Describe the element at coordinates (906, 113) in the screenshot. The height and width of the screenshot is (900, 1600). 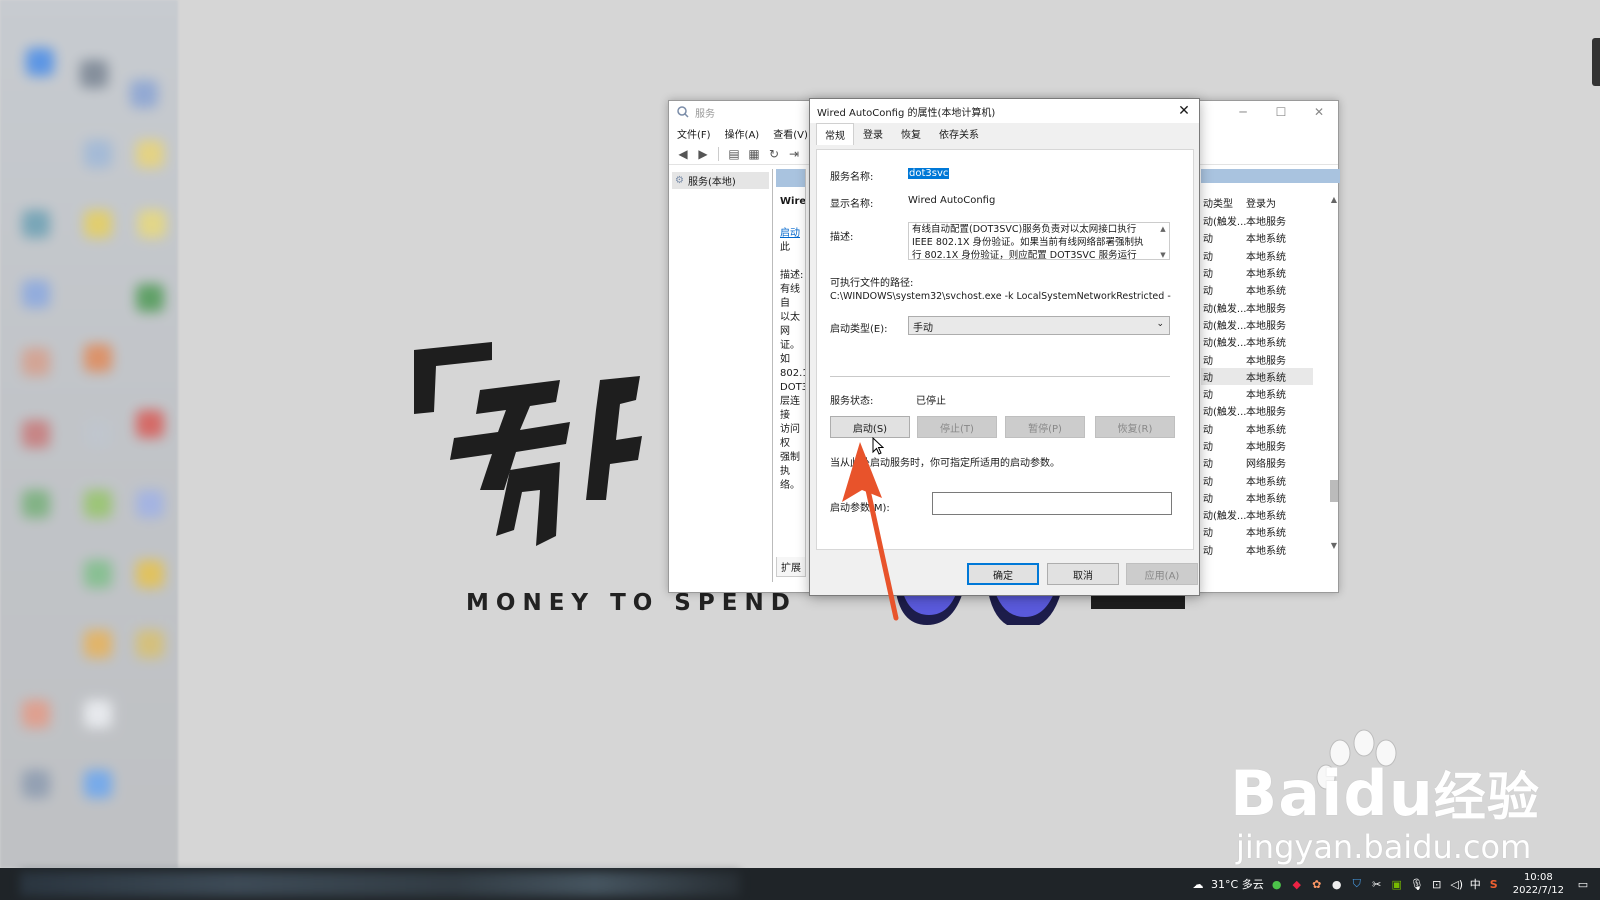
I see `dialog-title: Wired AutoConfig 的属性(本地计算机)` at that location.